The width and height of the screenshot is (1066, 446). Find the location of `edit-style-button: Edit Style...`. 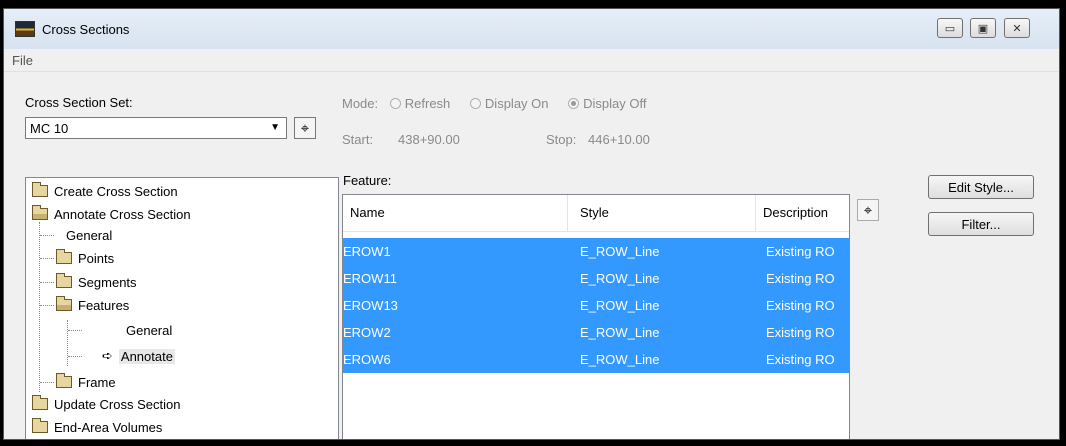

edit-style-button: Edit Style... is located at coordinates (981, 187).